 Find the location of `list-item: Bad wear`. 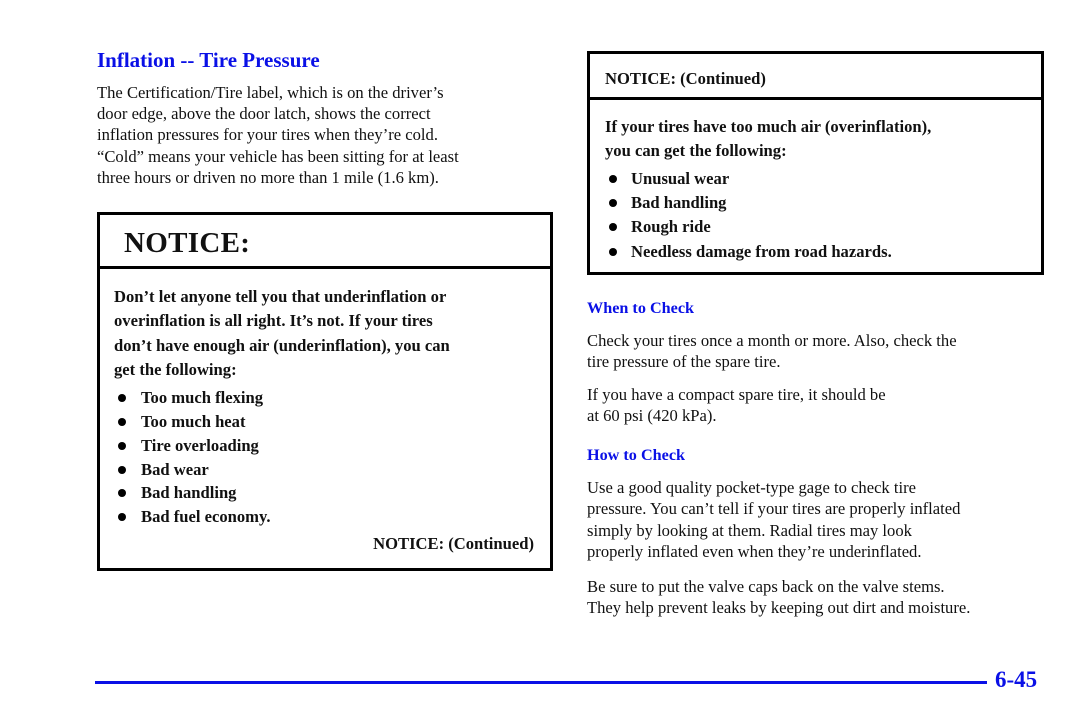

list-item: Bad wear is located at coordinates (325, 470).